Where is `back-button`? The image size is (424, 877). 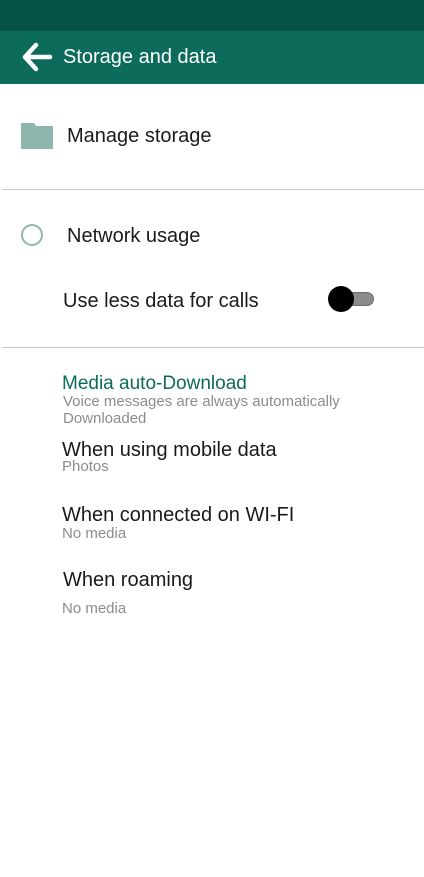
back-button is located at coordinates (37, 57).